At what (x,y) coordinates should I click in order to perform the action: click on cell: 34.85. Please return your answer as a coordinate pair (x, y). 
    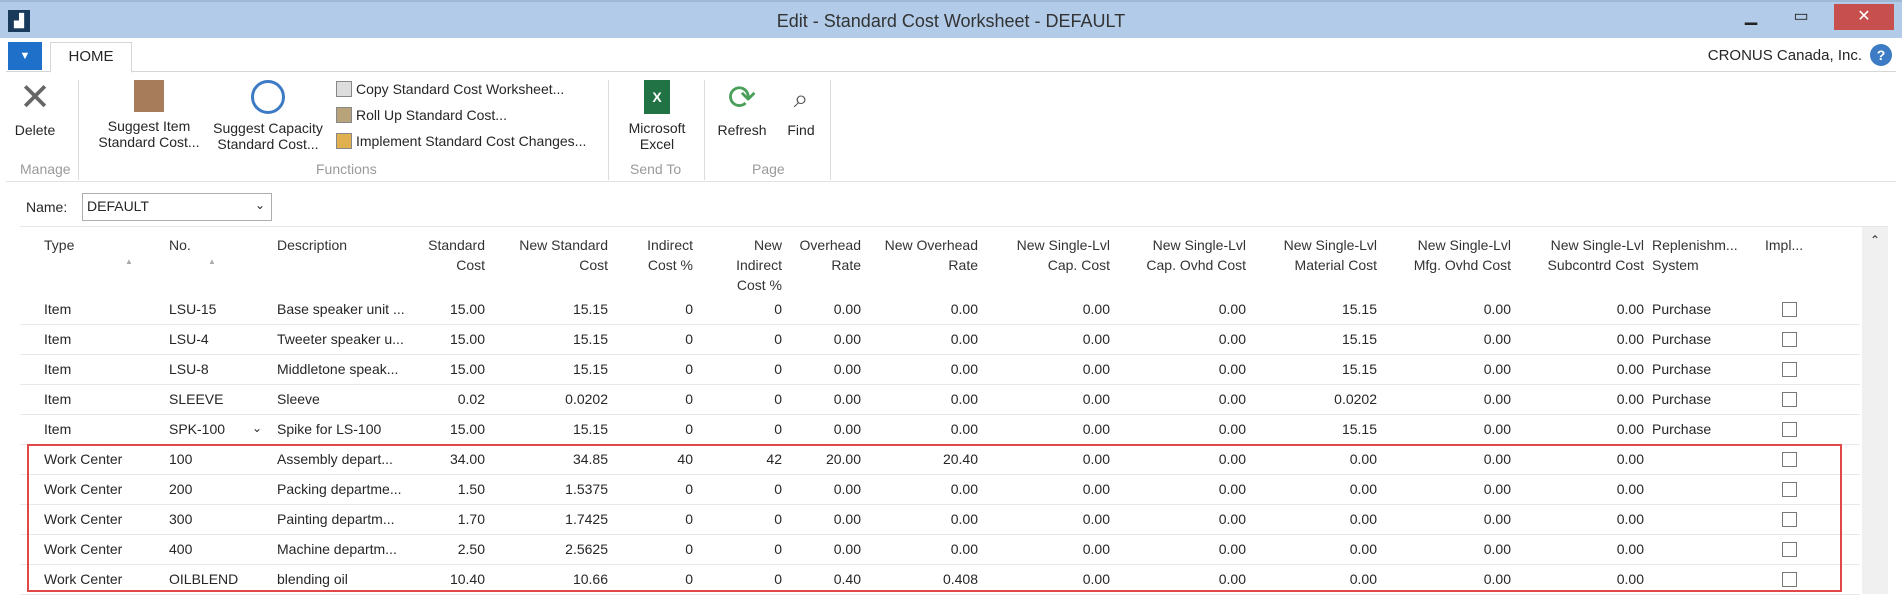
    Looking at the image, I should click on (554, 459).